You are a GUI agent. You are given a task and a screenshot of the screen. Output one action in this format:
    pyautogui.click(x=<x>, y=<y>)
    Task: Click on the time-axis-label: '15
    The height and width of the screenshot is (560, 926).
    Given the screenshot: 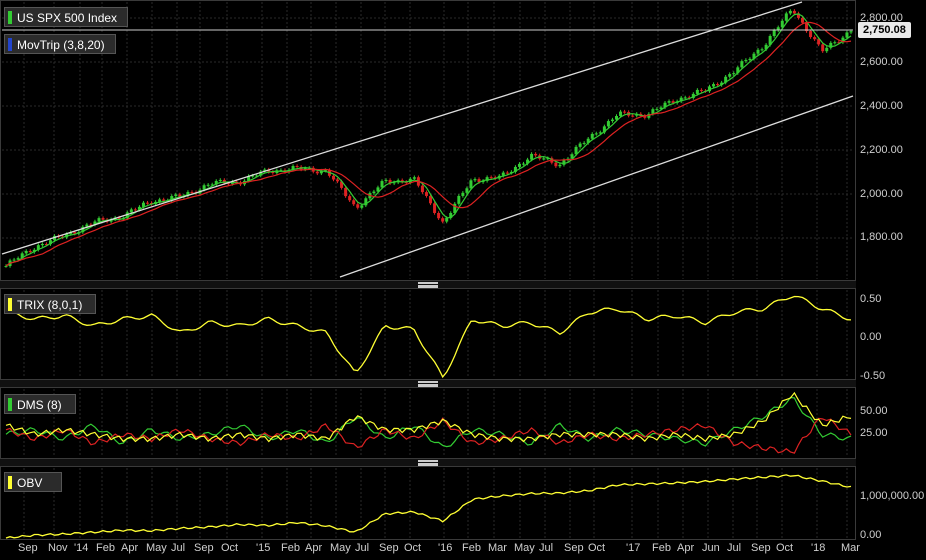 What is the action you would take?
    pyautogui.click(x=263, y=548)
    